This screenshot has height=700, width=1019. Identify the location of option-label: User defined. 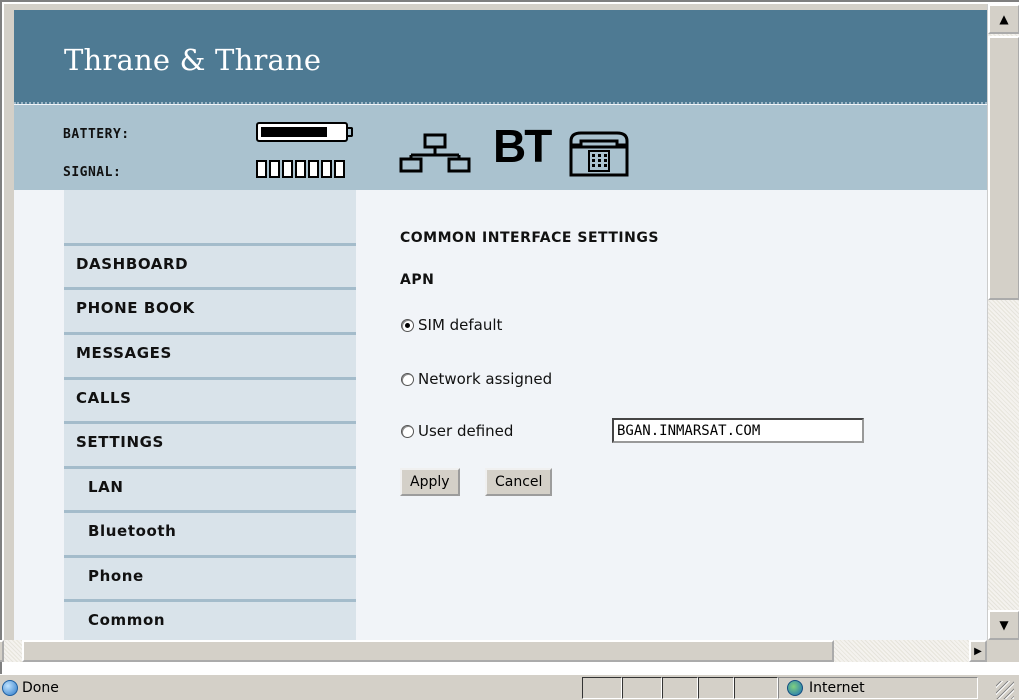
(466, 431).